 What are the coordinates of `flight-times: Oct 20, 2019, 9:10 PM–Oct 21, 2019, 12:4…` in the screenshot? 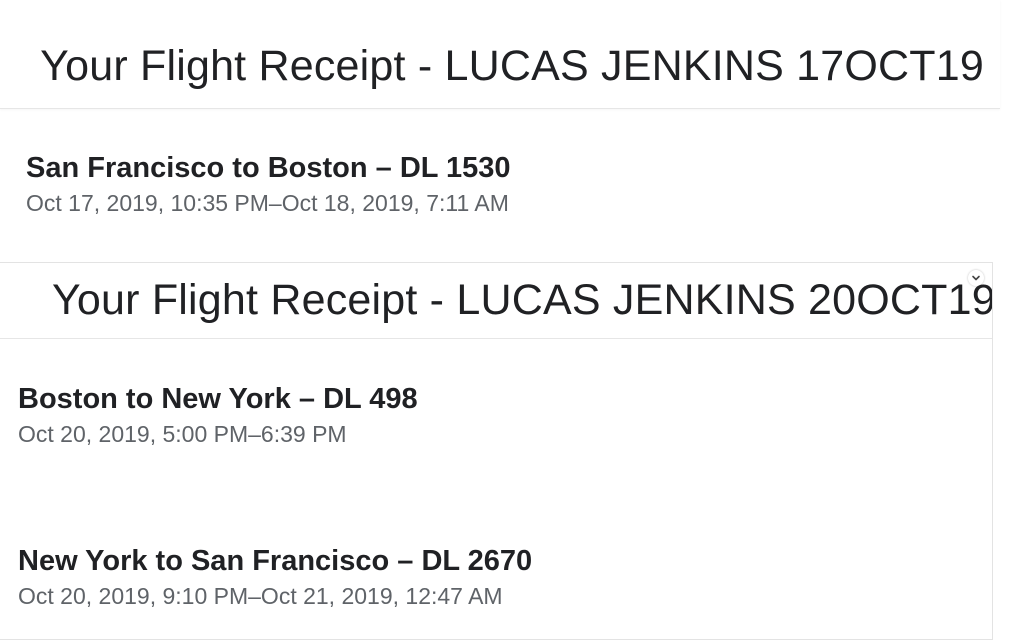 It's located at (260, 596).